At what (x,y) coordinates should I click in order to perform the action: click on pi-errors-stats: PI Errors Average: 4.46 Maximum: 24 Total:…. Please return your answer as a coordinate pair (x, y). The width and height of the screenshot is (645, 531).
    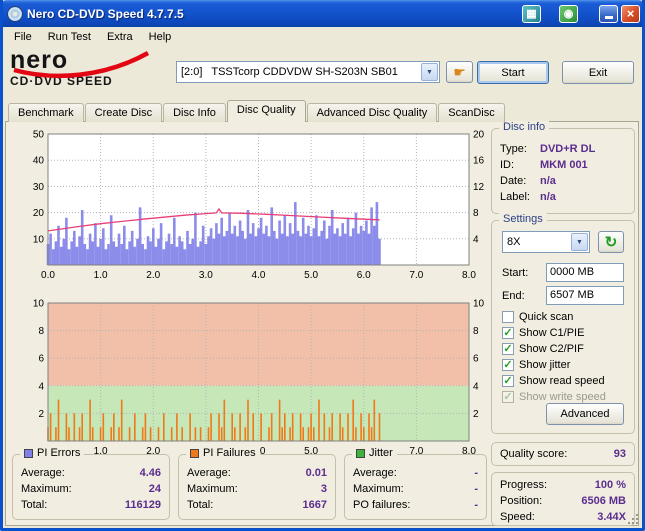
    Looking at the image, I should click on (91, 483).